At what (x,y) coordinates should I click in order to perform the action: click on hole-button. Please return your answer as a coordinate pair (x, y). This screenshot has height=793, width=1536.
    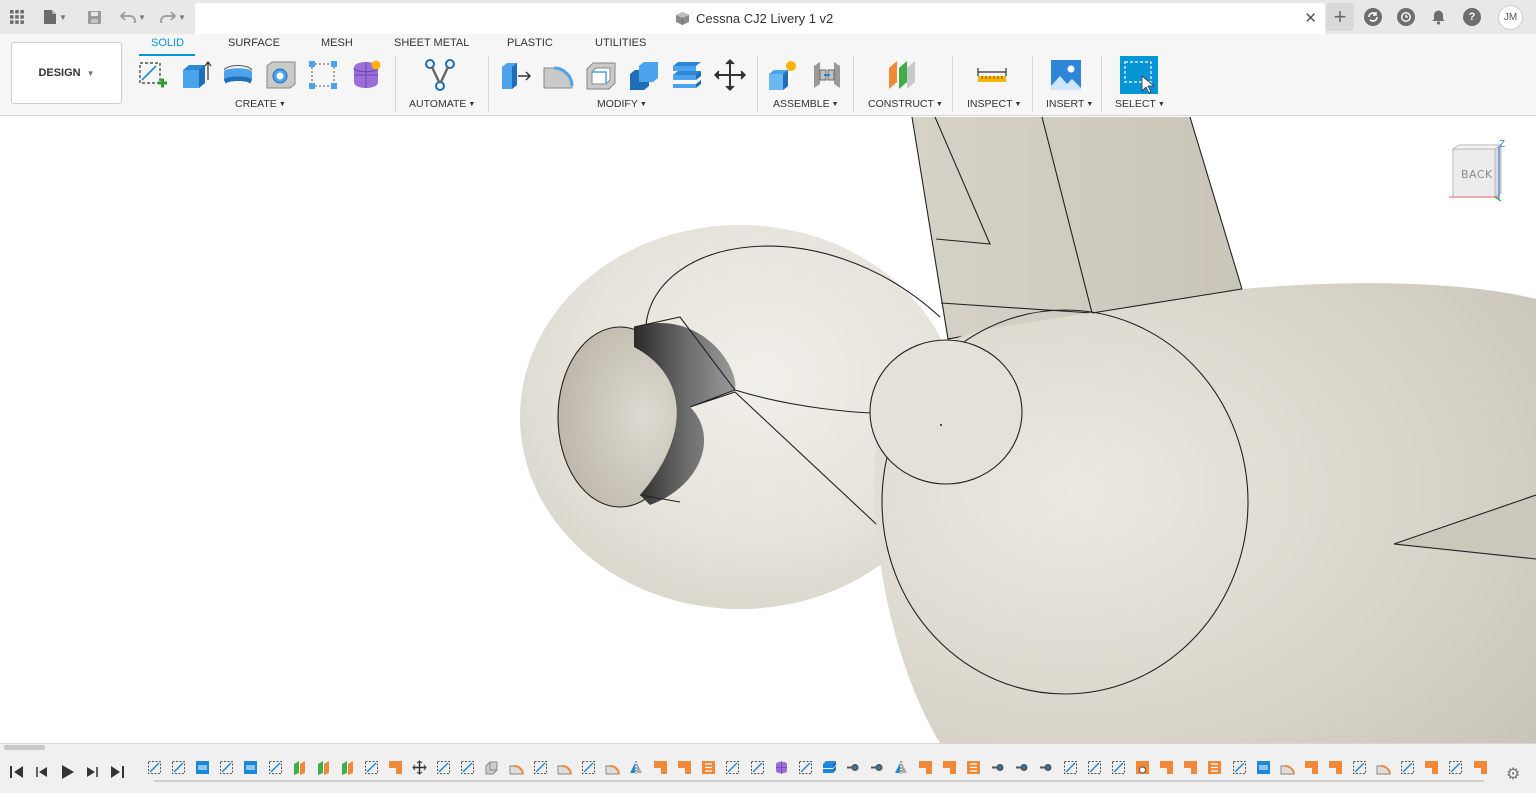
    Looking at the image, I should click on (281, 75).